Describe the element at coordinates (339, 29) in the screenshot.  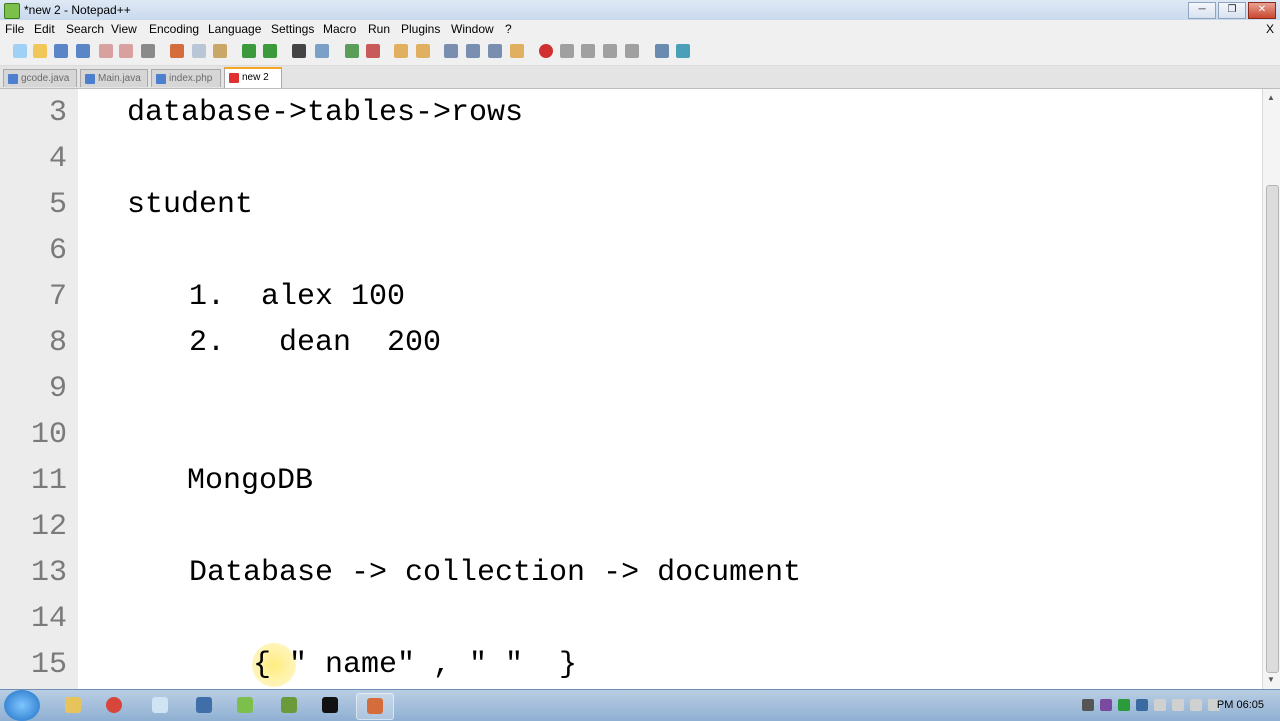
I see `menu-macro: Macro` at that location.